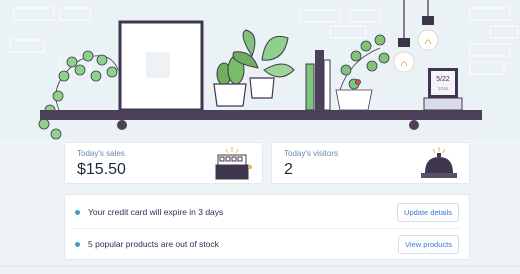 This screenshot has width=520, height=274. I want to click on task-text: 5 popular products are out of stock, so click(153, 244).